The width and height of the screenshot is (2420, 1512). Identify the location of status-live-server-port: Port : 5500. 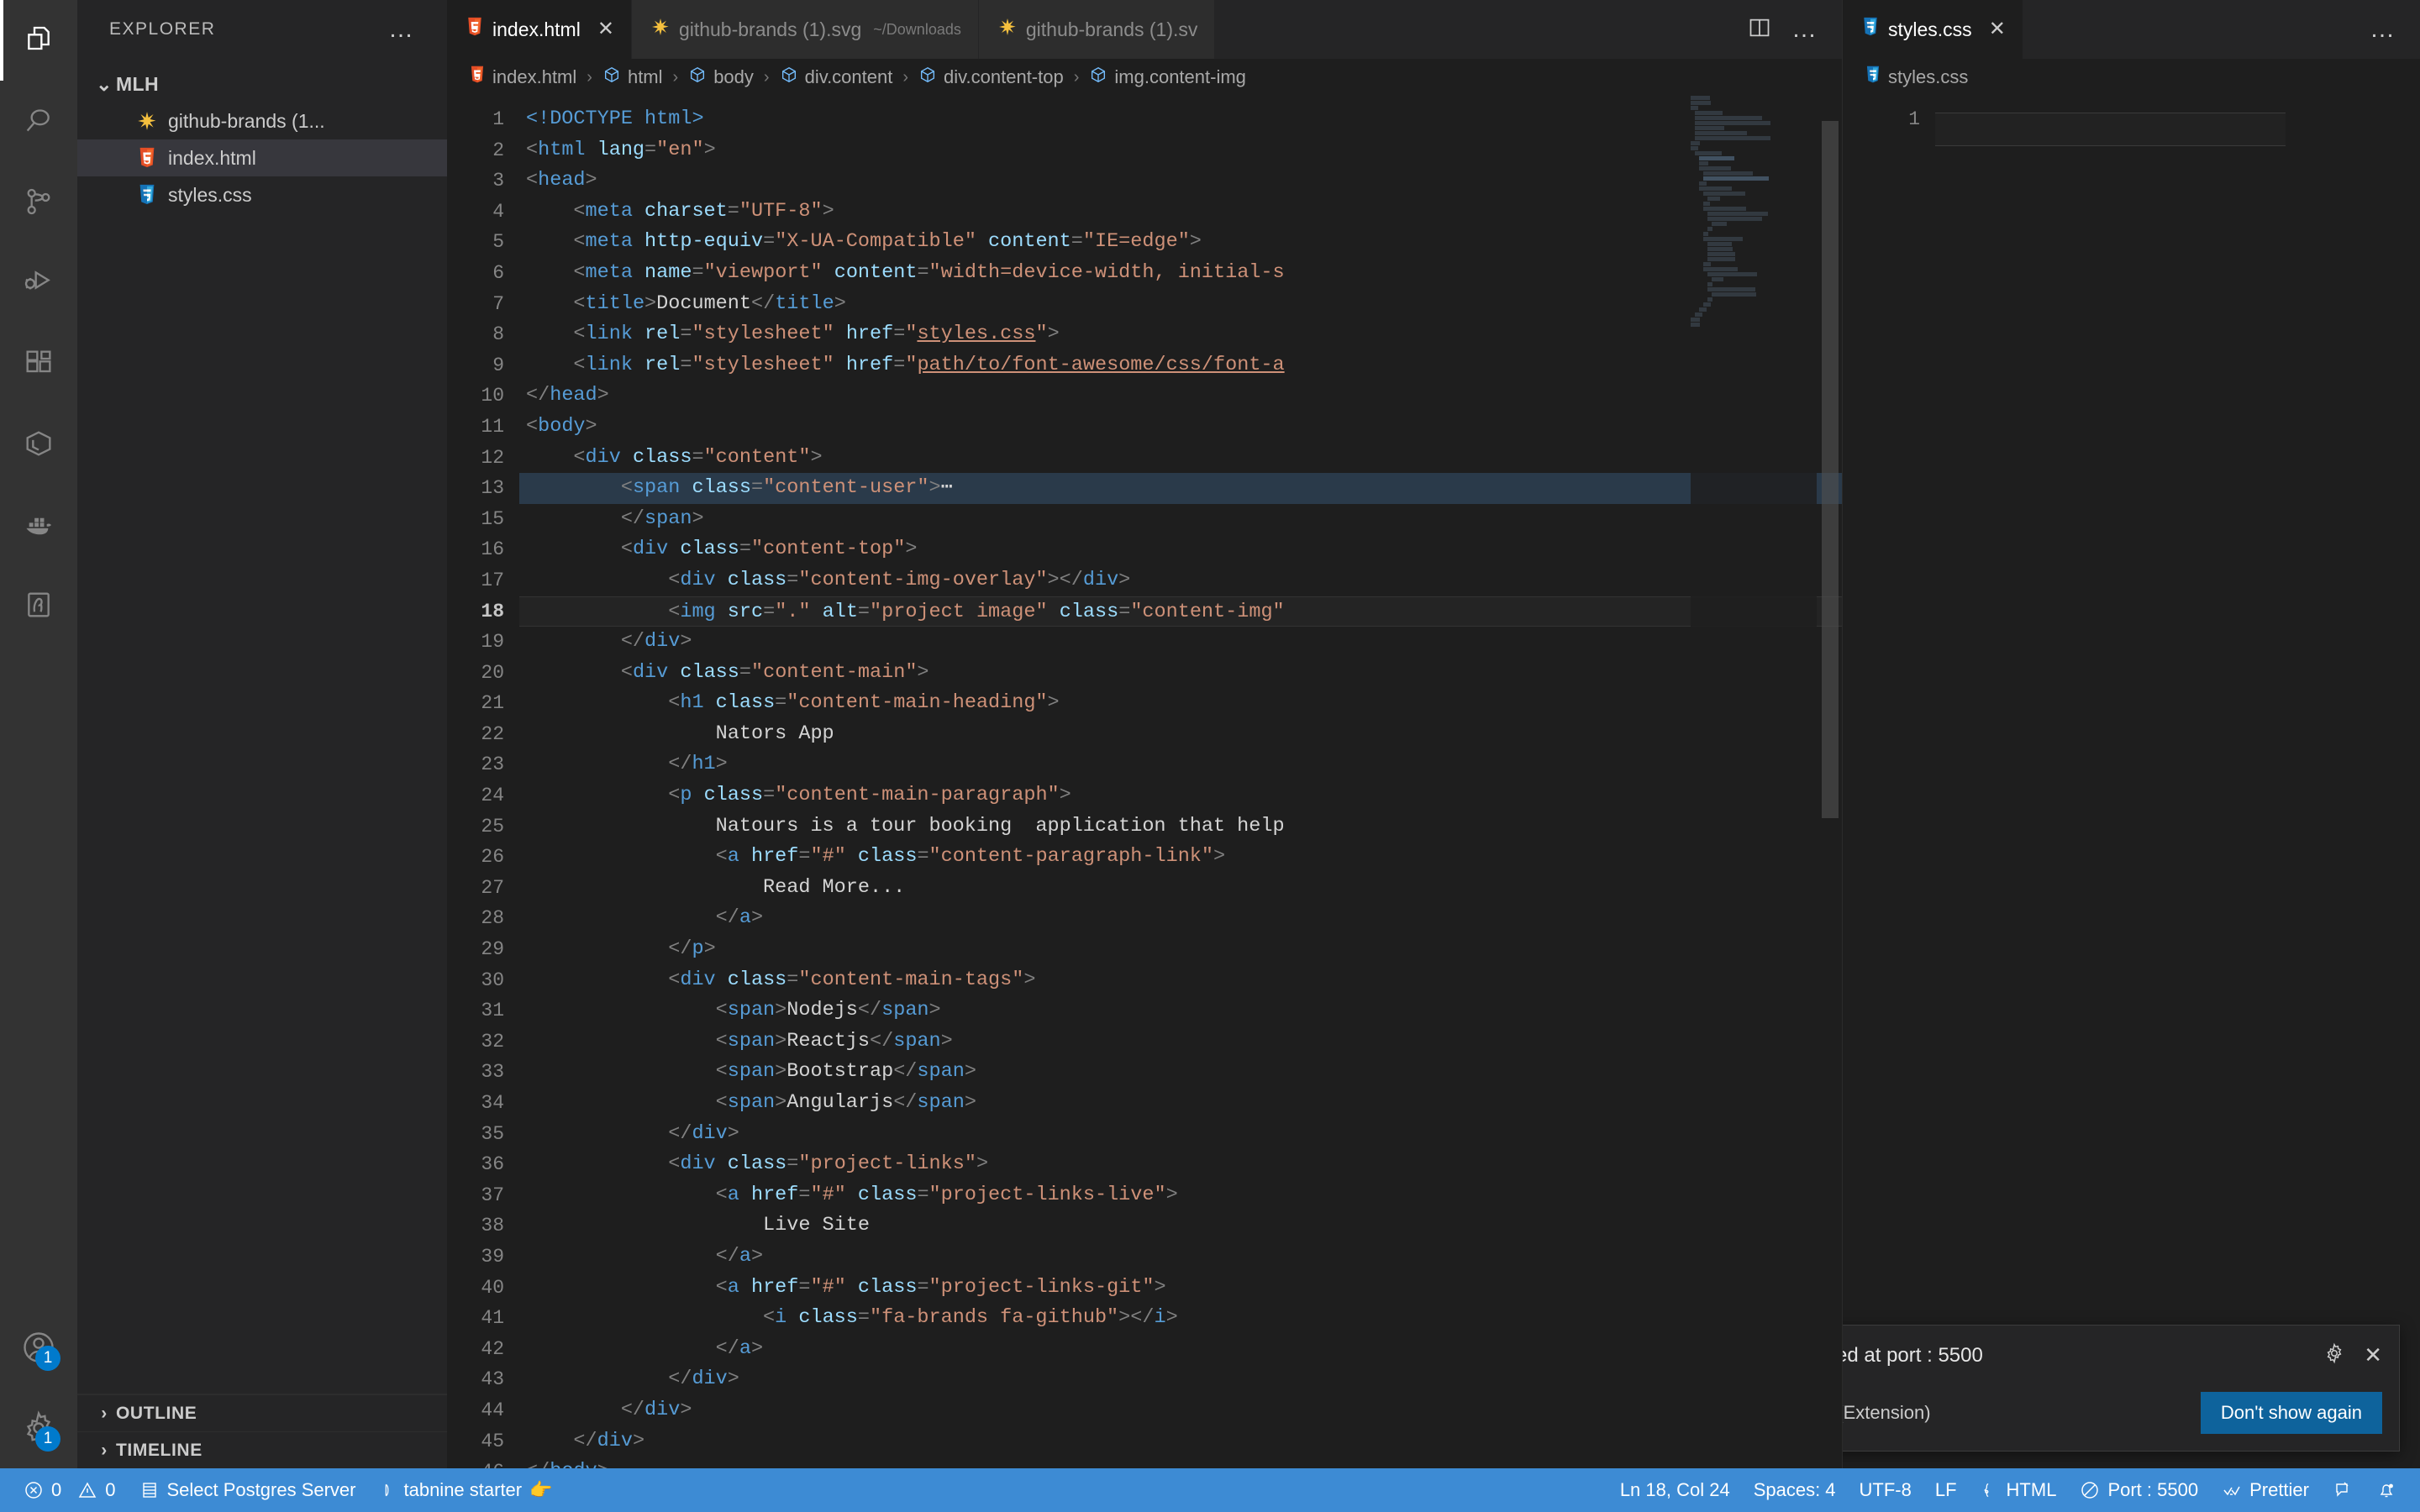
(2139, 1490).